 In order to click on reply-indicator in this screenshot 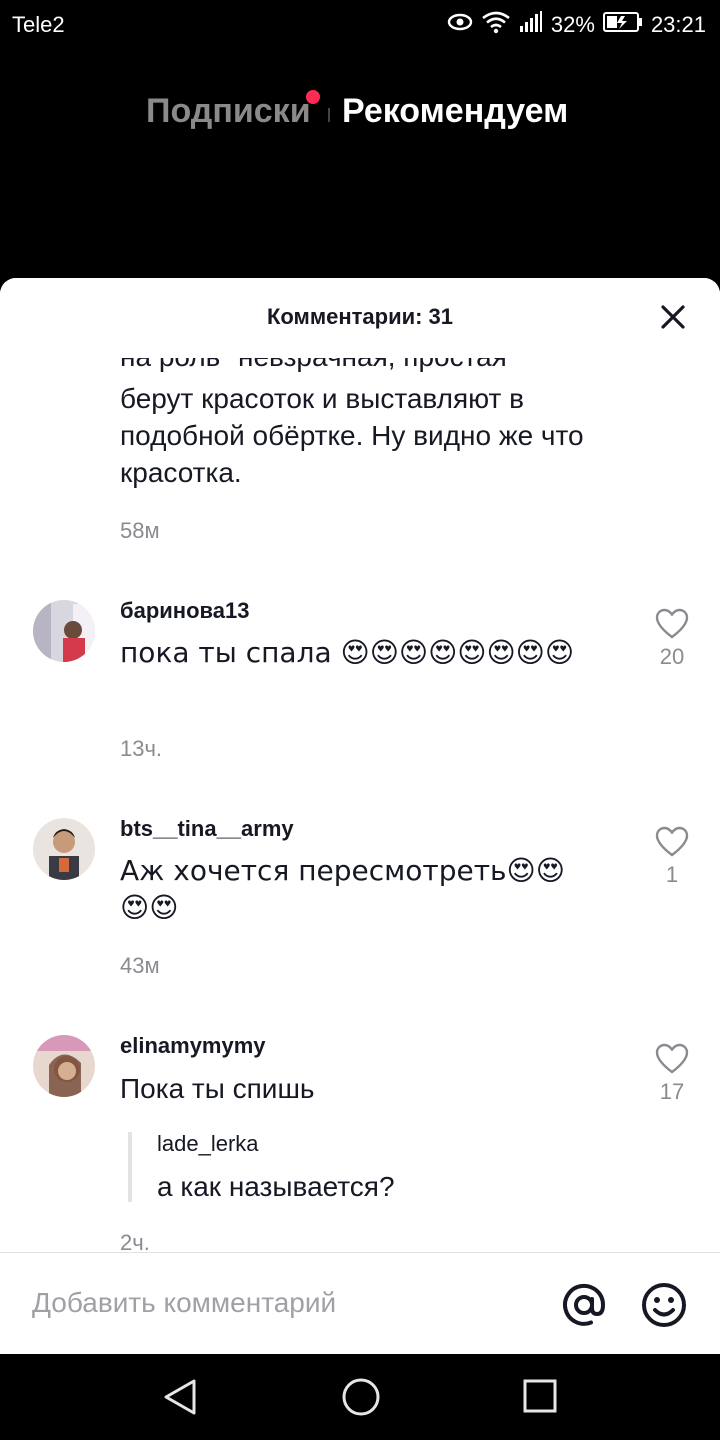, I will do `click(130, 1167)`.